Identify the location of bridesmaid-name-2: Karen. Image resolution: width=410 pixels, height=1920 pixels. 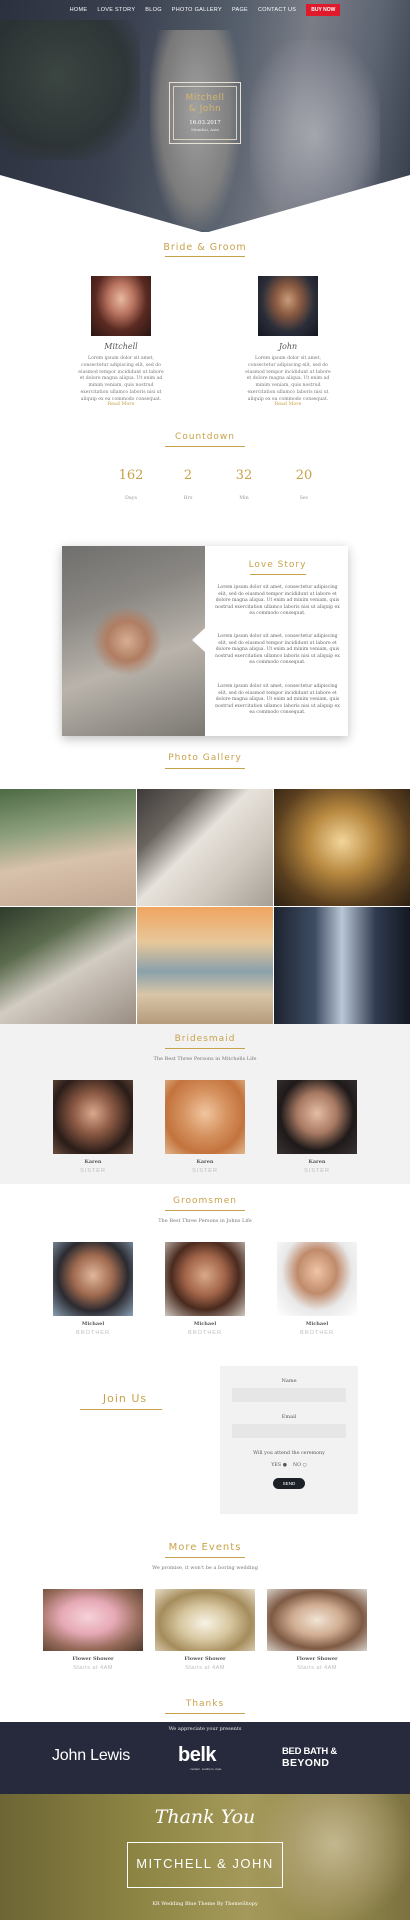
(205, 1162).